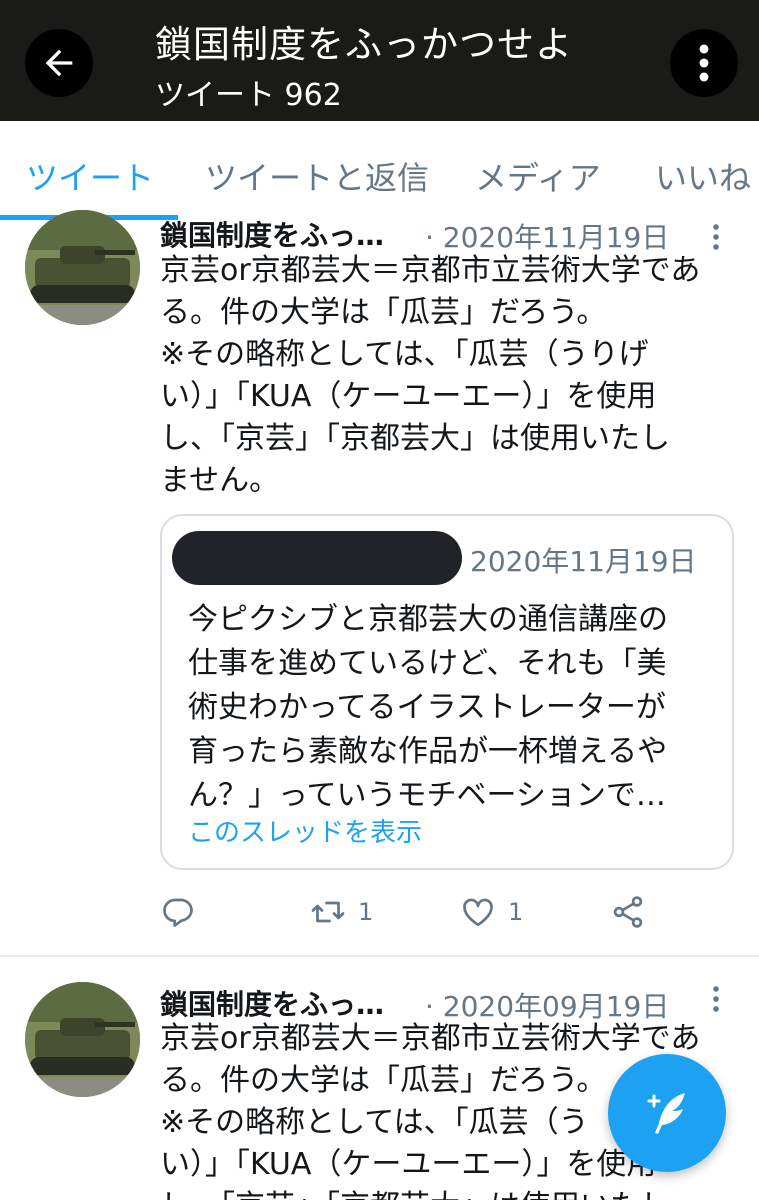  Describe the element at coordinates (516, 912) in the screenshot. I see `like-count: 1` at that location.